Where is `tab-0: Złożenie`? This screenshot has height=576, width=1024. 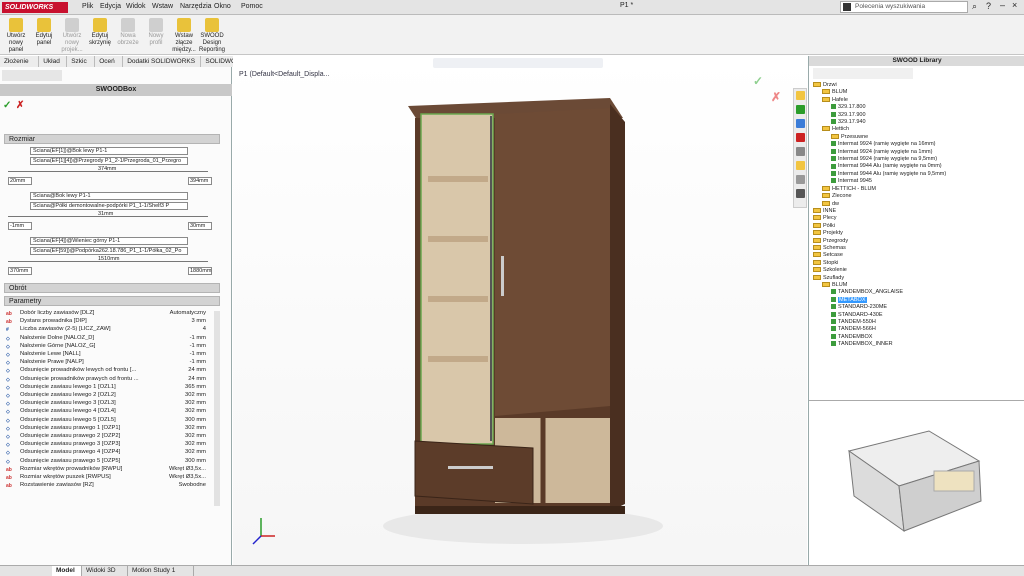
tab-0: Złożenie is located at coordinates (20, 61).